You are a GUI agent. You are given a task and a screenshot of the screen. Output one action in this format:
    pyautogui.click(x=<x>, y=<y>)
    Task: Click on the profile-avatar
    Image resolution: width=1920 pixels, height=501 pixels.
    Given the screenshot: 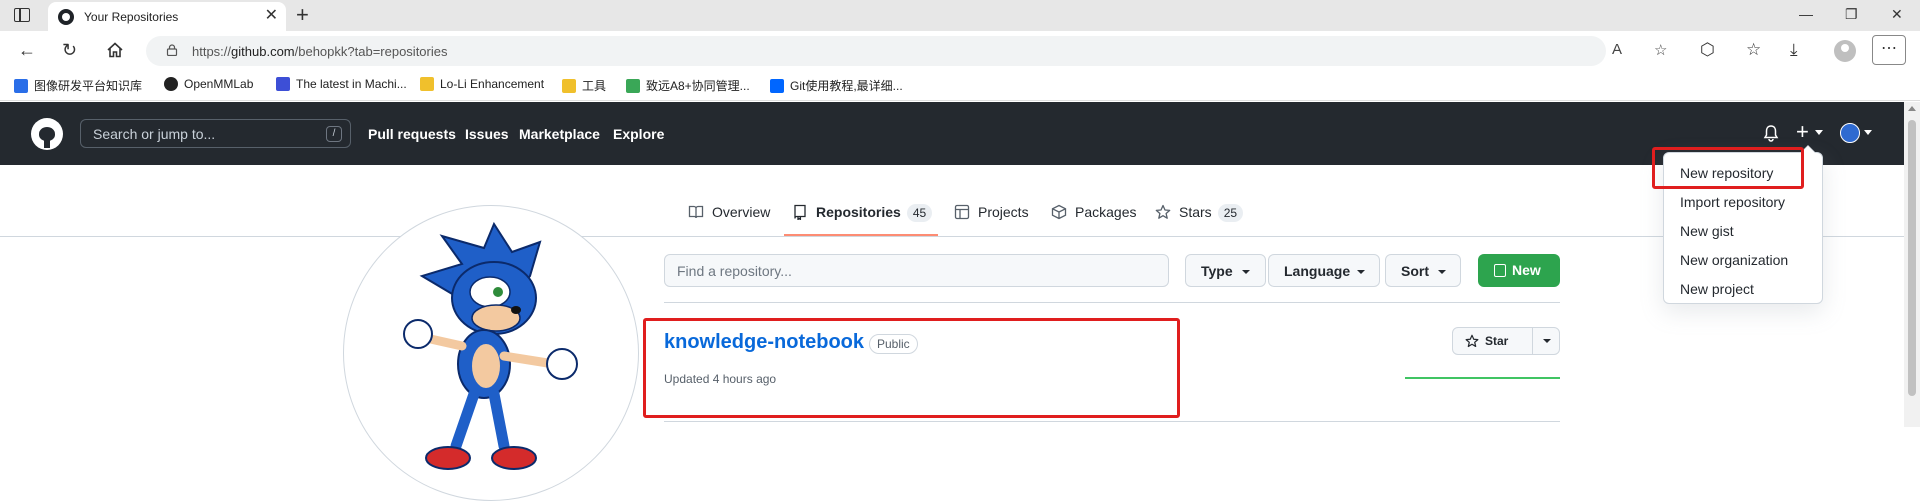 What is the action you would take?
    pyautogui.click(x=491, y=353)
    